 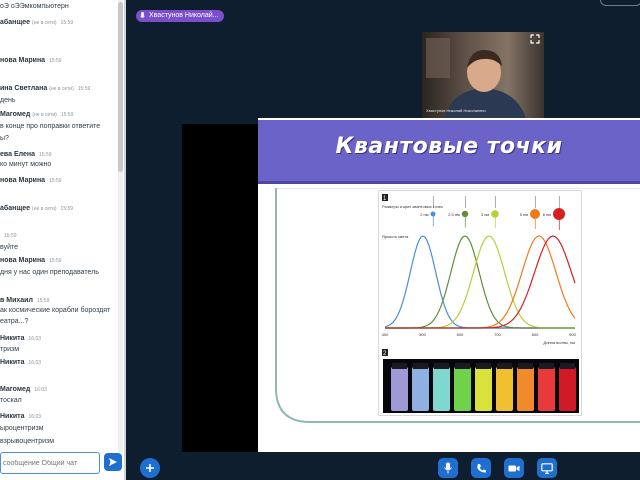 I want to click on chat-author-name: ева Елена, so click(x=17, y=154).